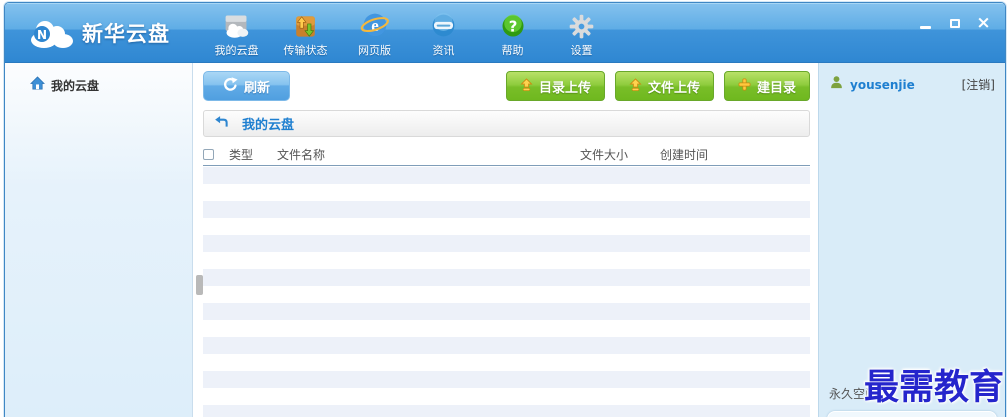 This screenshot has height=417, width=1008. I want to click on close-button: ×, so click(983, 23).